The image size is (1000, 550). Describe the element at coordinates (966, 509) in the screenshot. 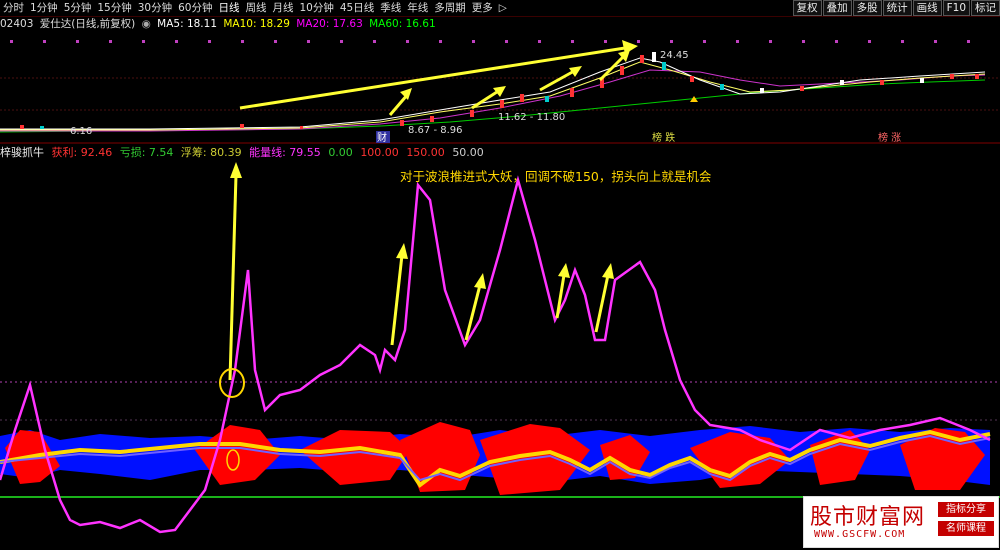

I see `watermark-tag-1: 指标分享` at that location.